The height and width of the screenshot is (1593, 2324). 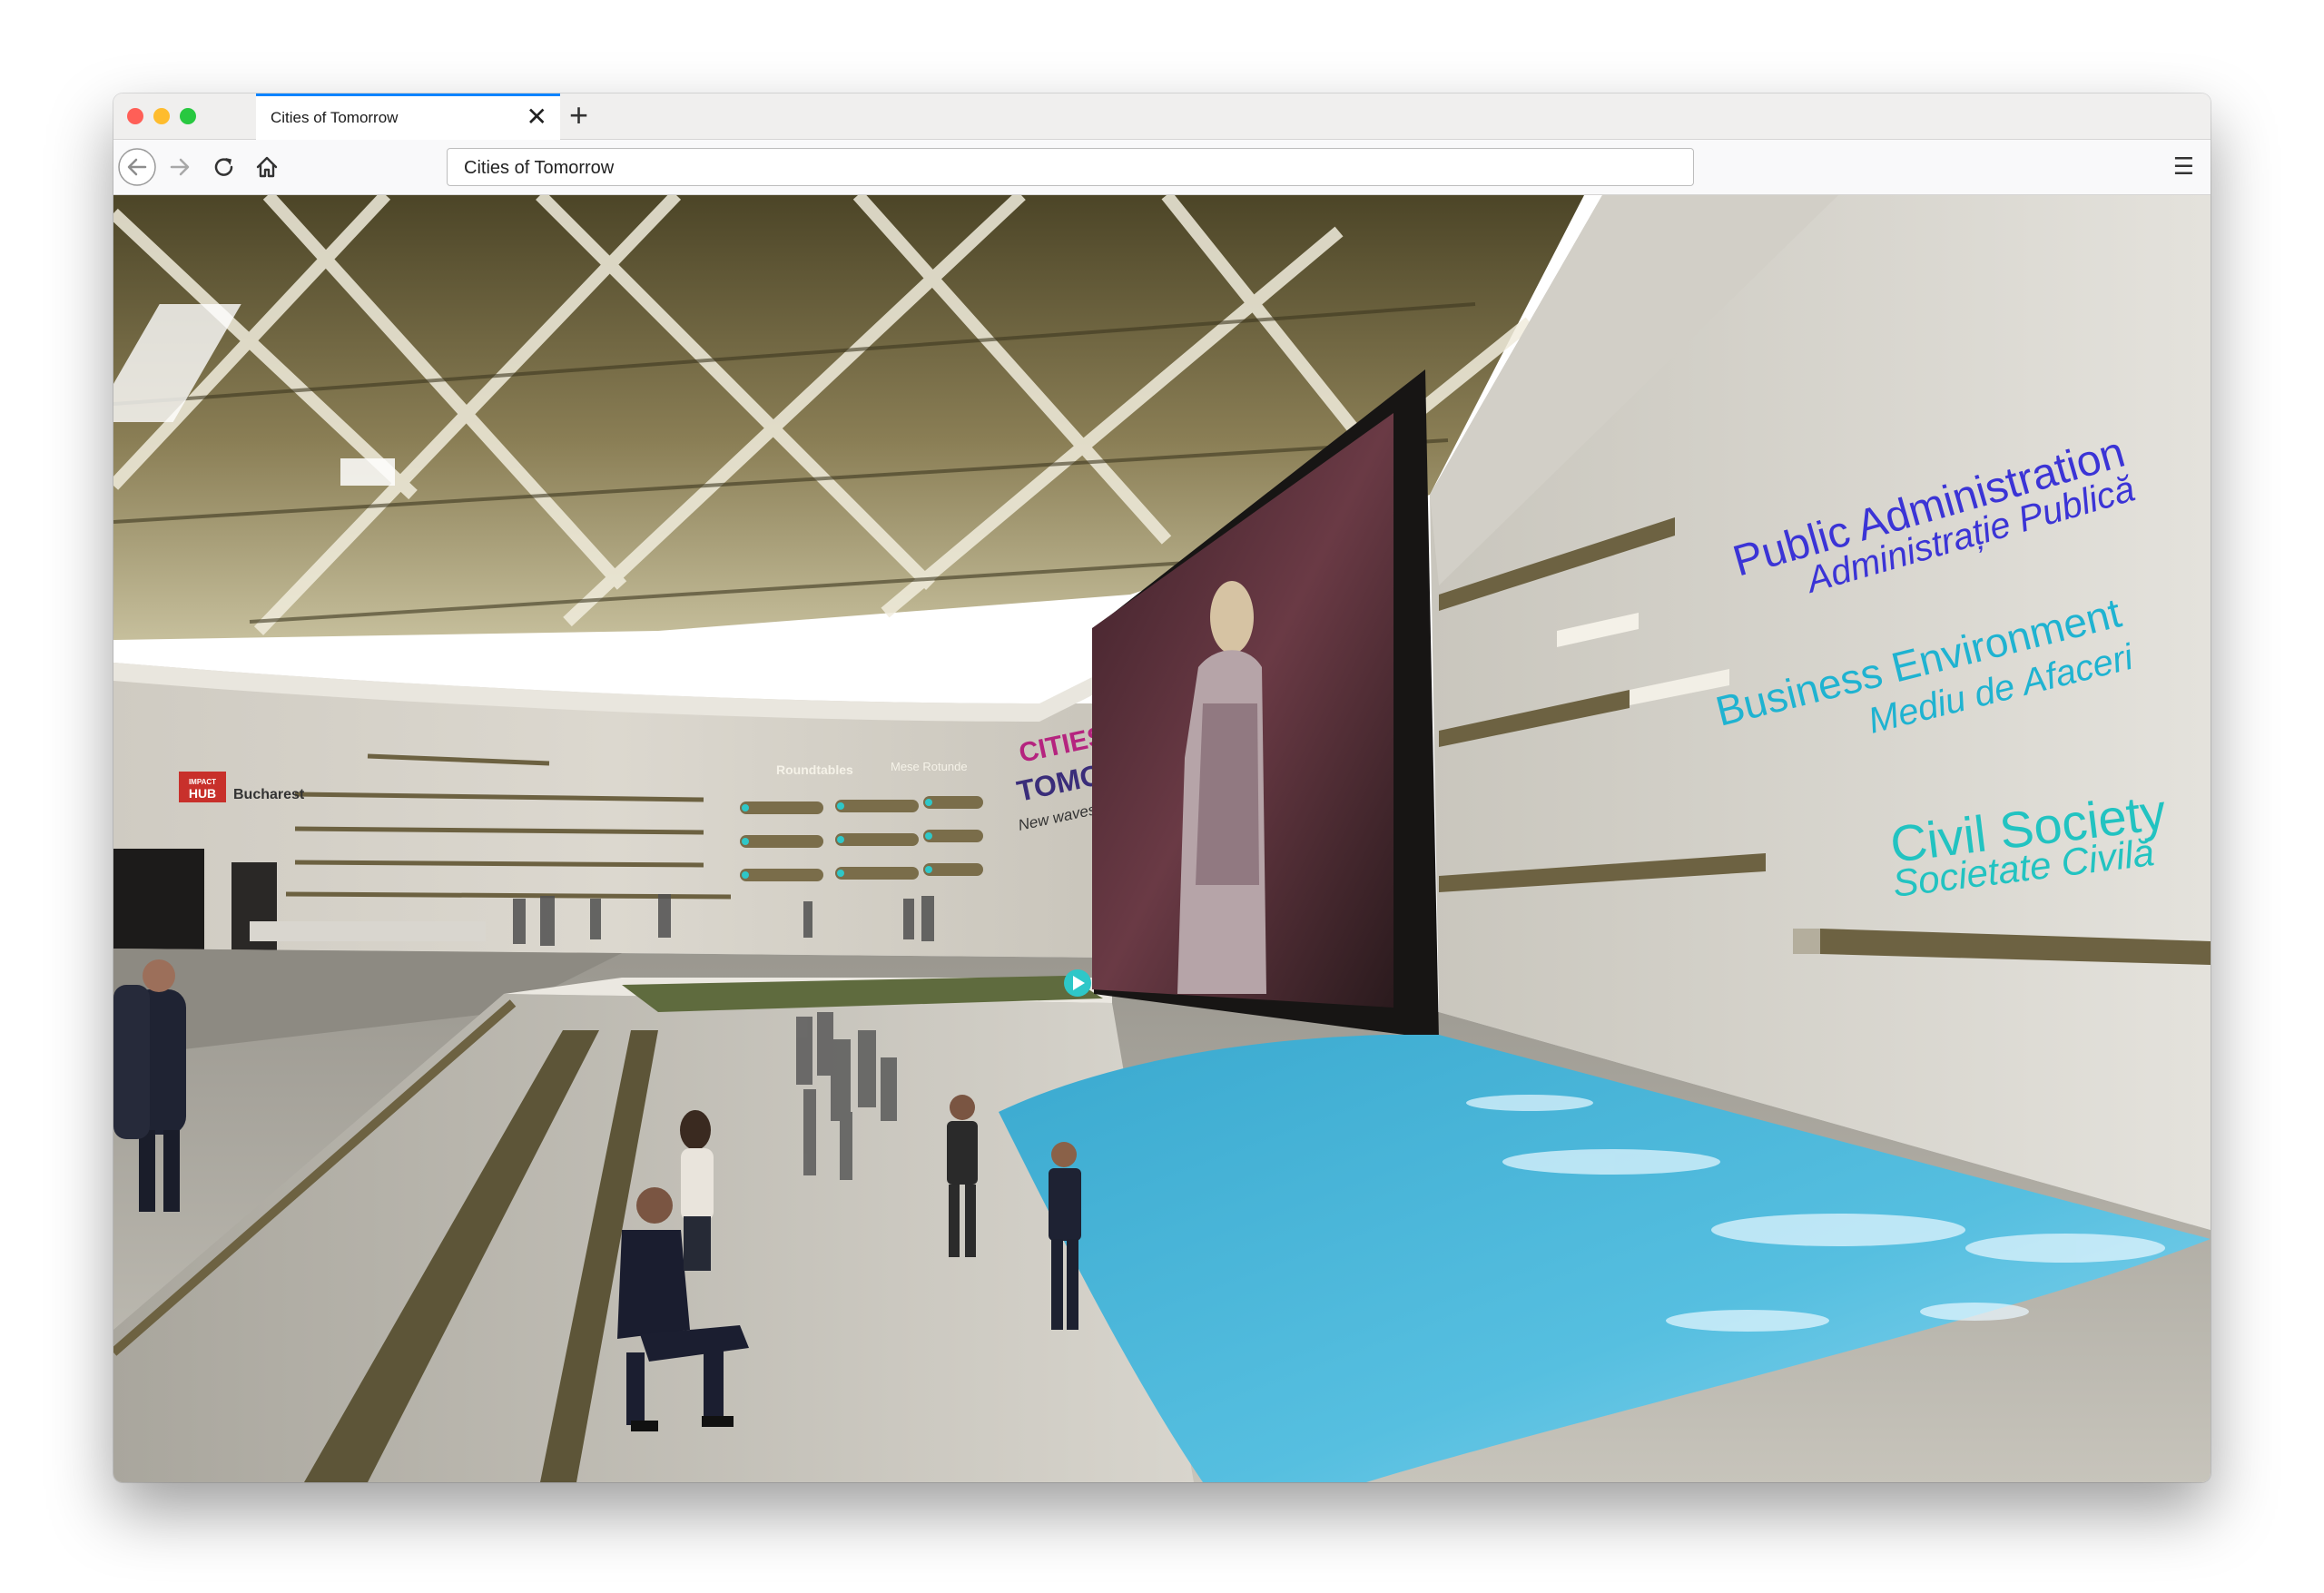 I want to click on zoom-window-button, so click(x=188, y=116).